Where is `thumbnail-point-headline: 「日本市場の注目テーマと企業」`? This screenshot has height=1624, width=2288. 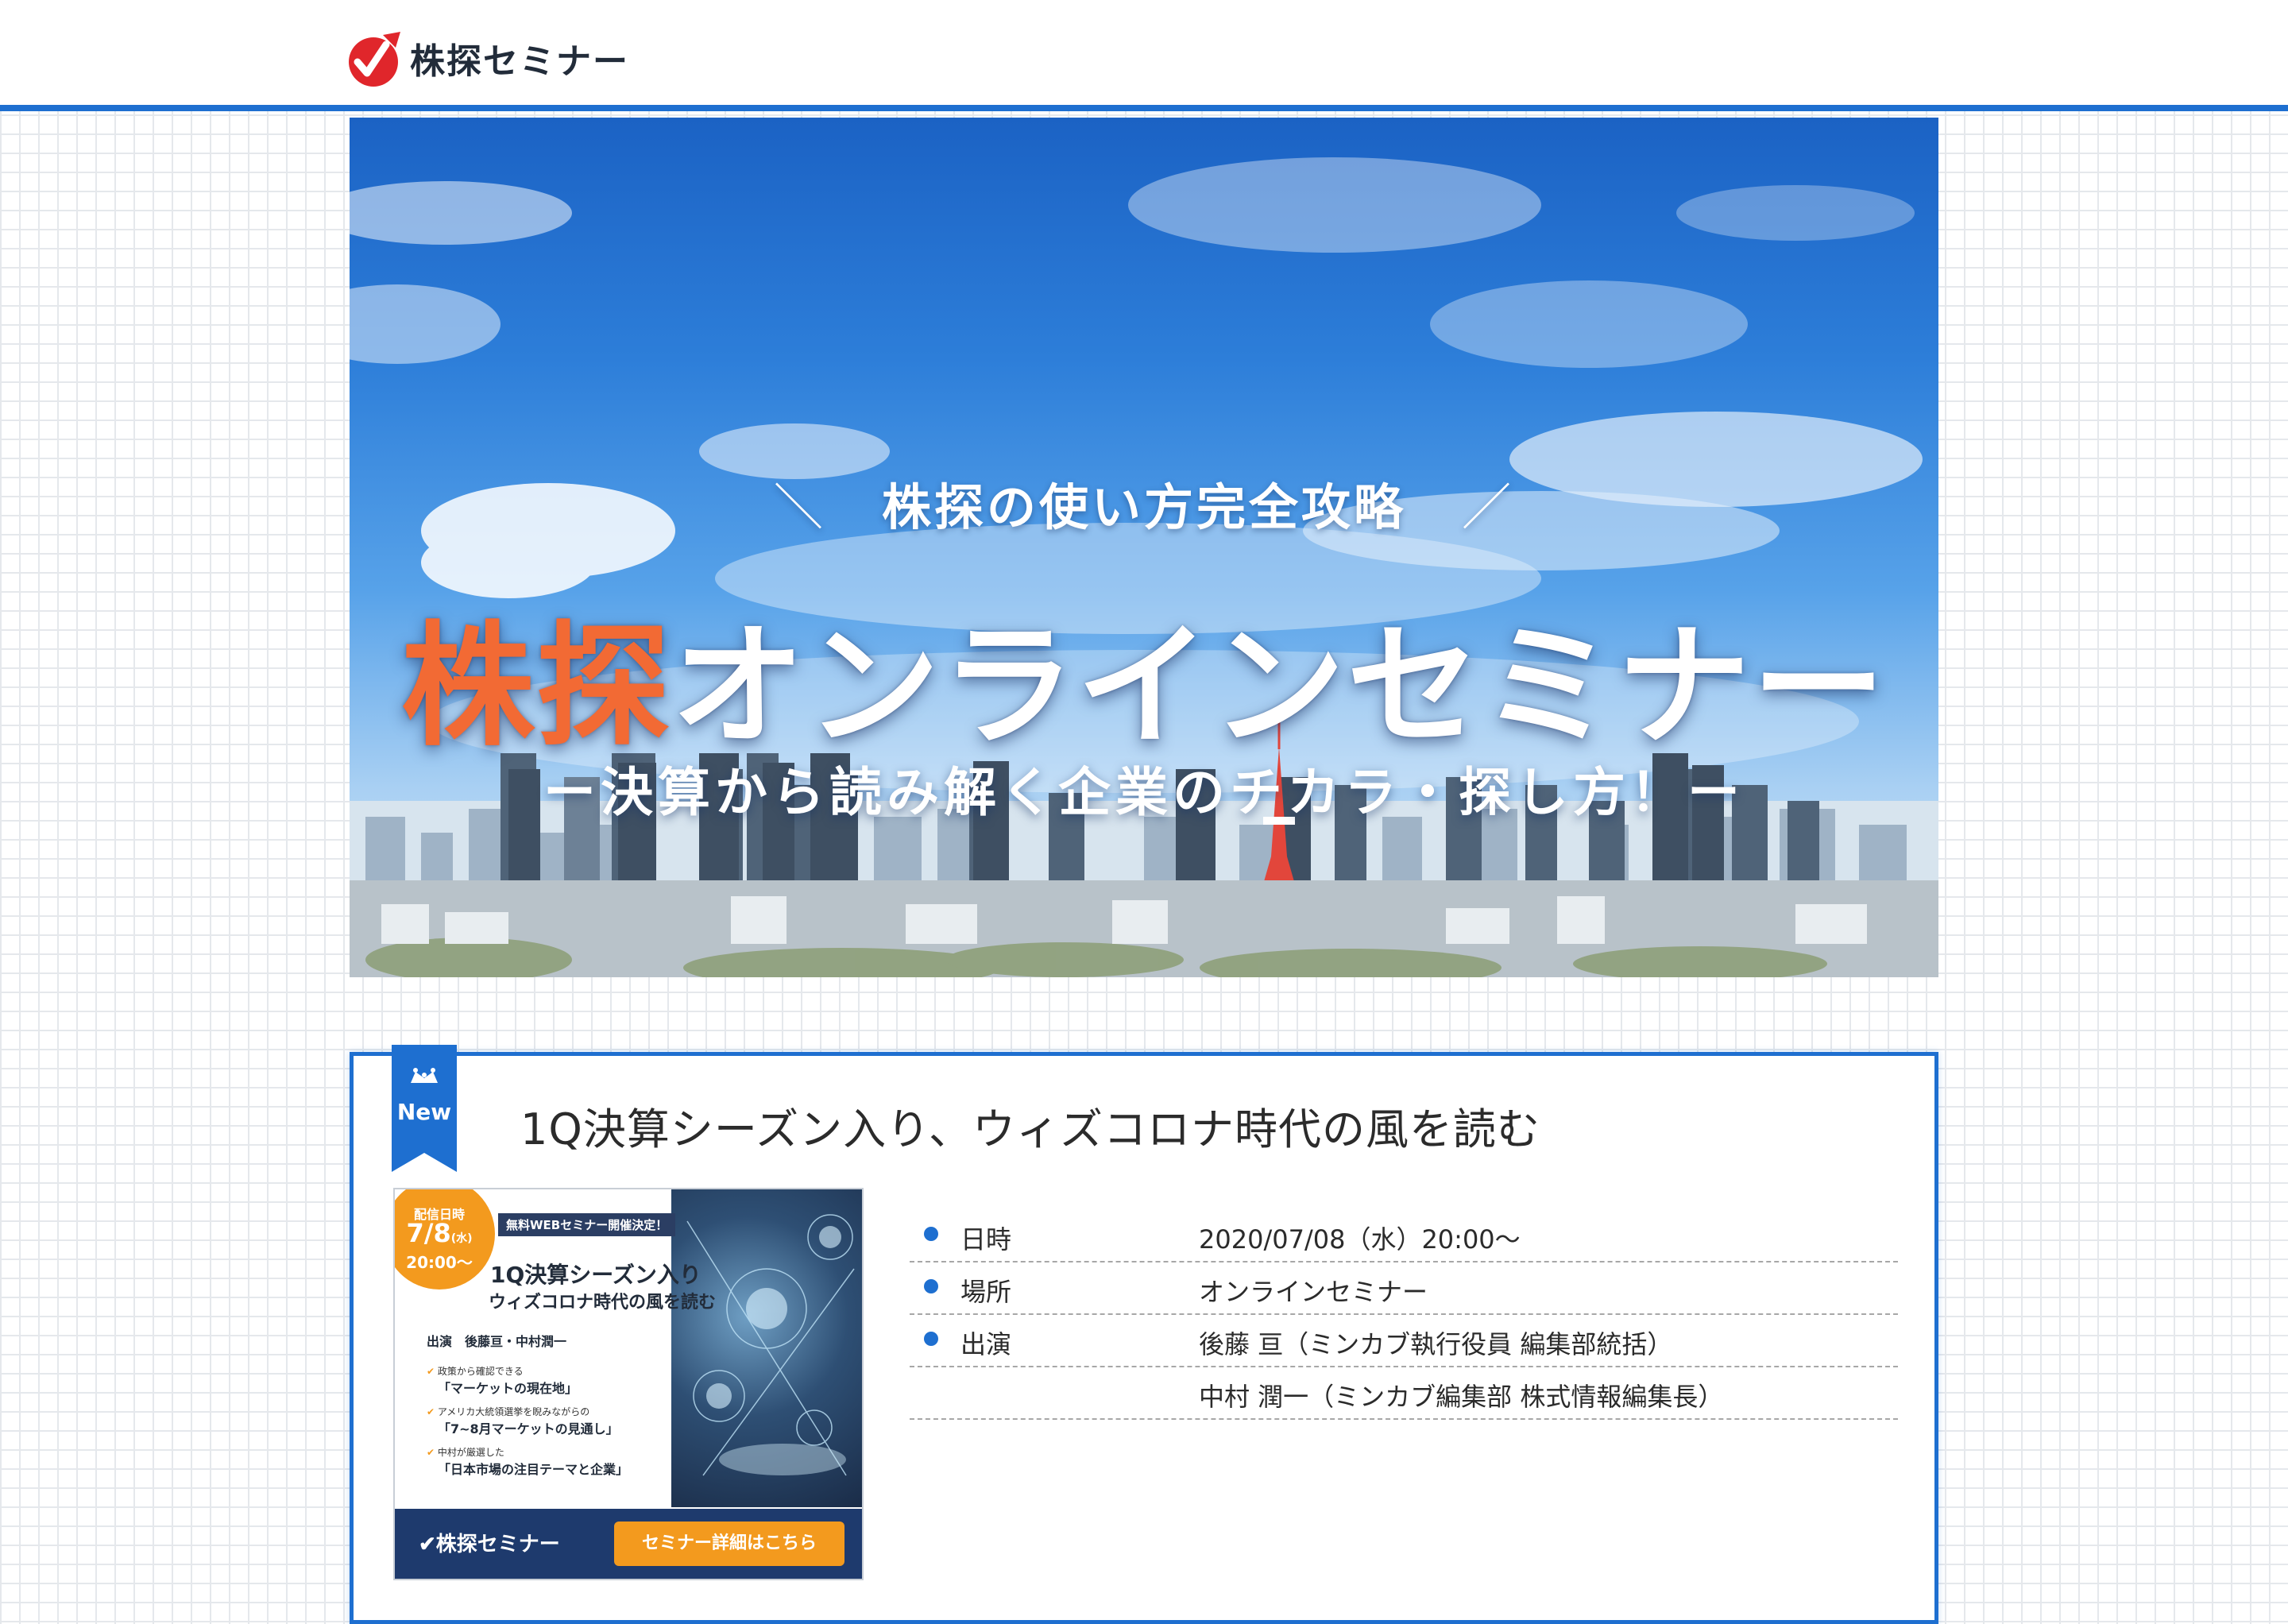
thumbnail-point-headline: 「日本市場の注目テーマと企業」 is located at coordinates (533, 1469).